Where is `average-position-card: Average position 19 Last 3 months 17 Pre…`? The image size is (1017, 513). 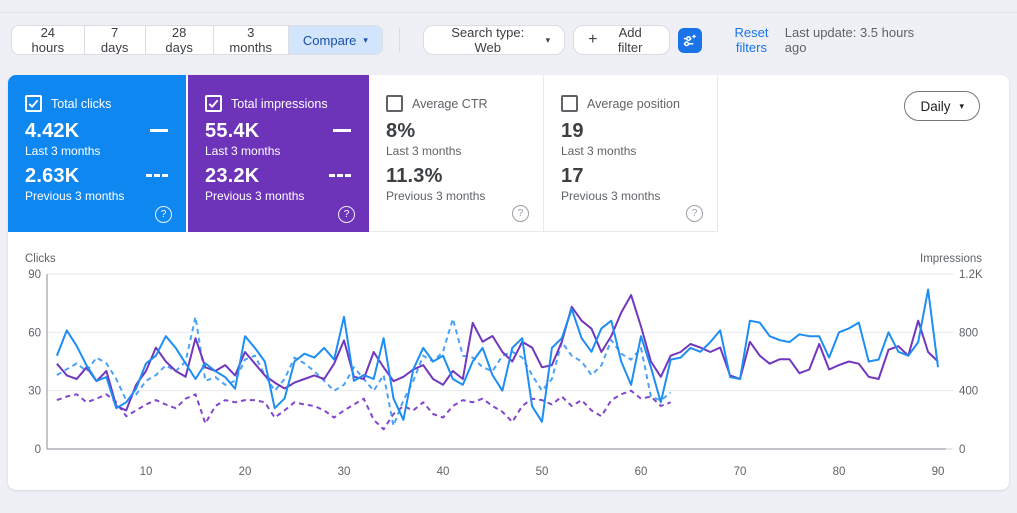
average-position-card: Average position 19 Last 3 months 17 Pre… is located at coordinates (631, 153).